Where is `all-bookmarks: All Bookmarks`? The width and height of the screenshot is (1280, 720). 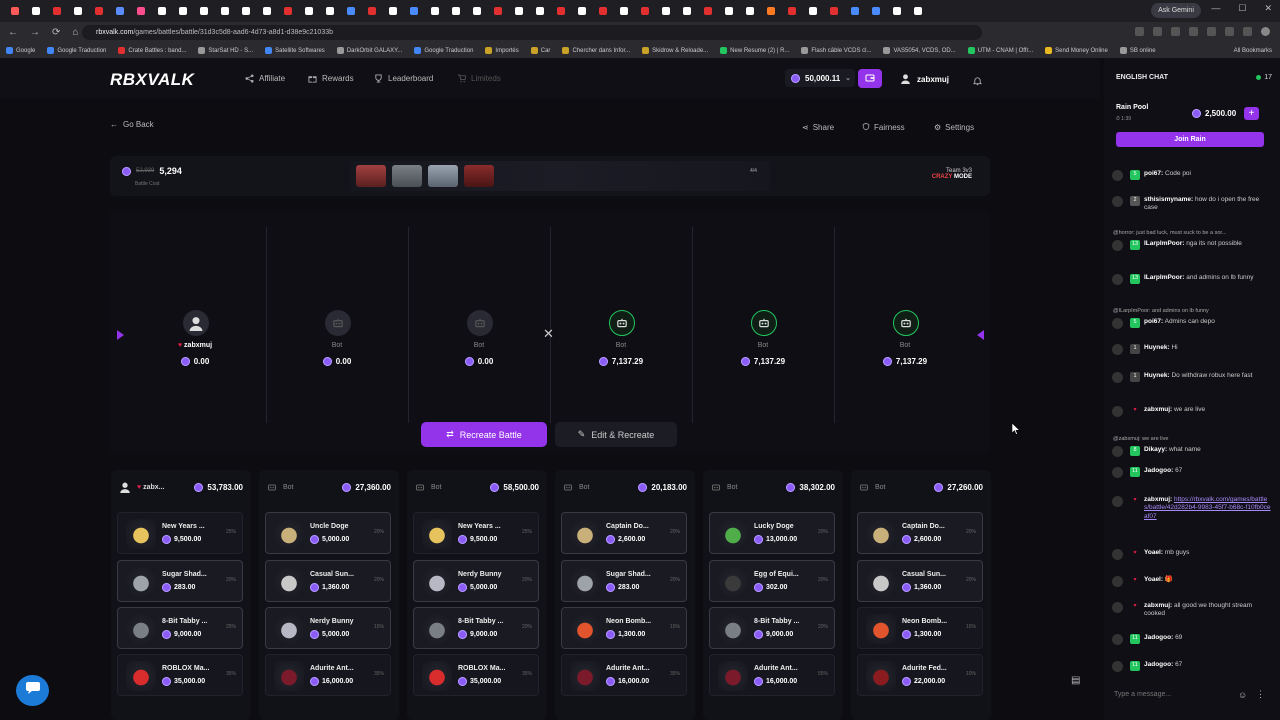 all-bookmarks: All Bookmarks is located at coordinates (1257, 51).